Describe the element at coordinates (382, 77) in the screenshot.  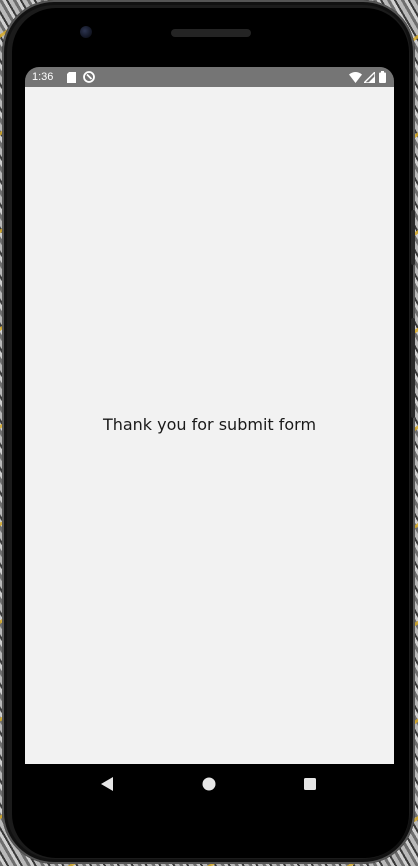
I see `battery-icon` at that location.